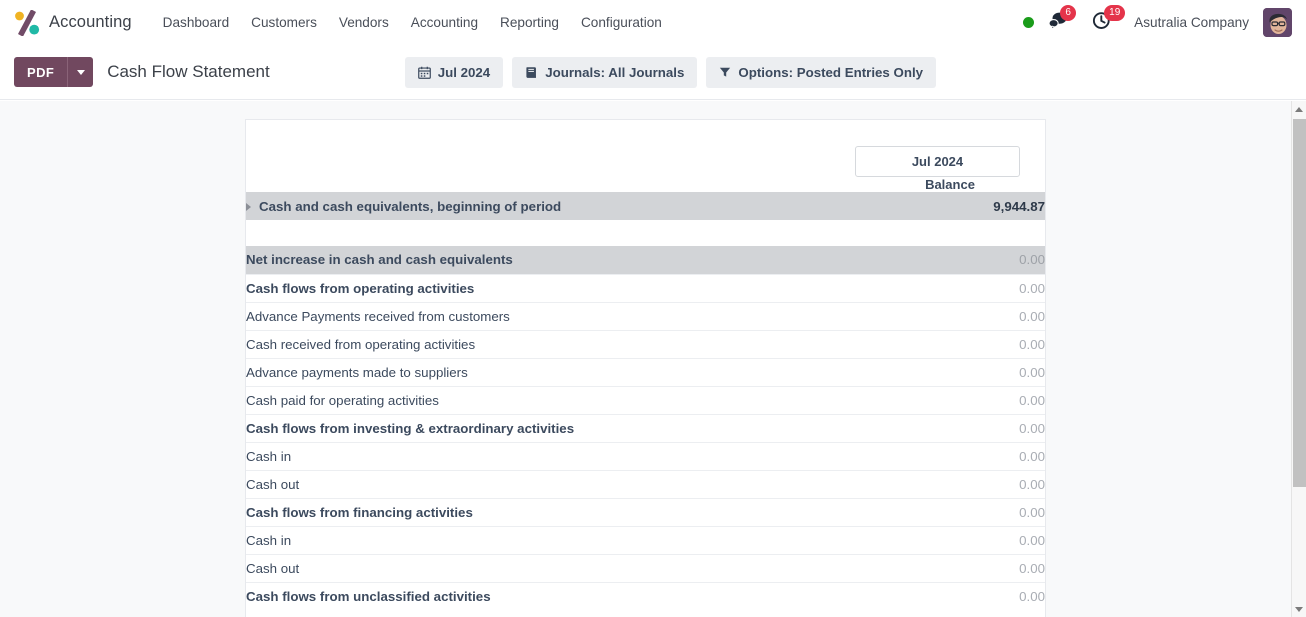 Image resolution: width=1306 pixels, height=617 pixels. Describe the element at coordinates (1191, 22) in the screenshot. I see `company-switcher: Asutralia Company` at that location.